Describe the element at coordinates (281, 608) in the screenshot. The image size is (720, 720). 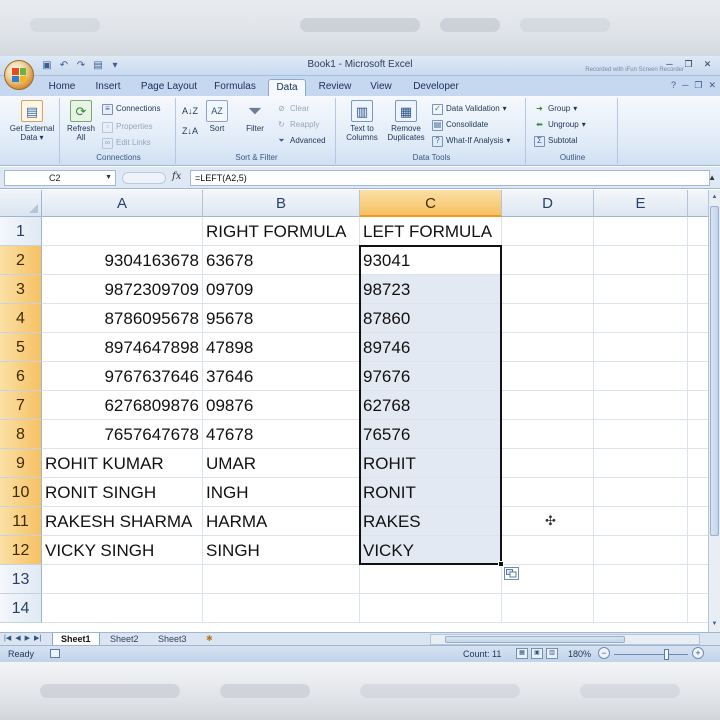
I see `cell-b14` at that location.